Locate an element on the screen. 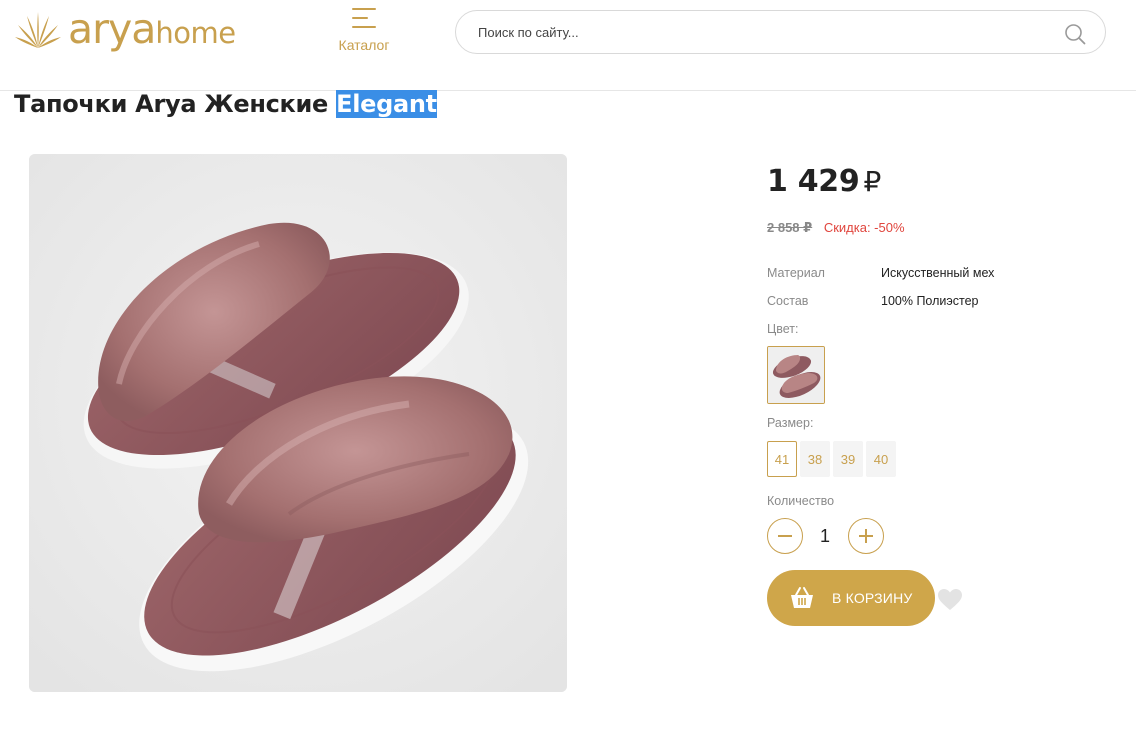 The height and width of the screenshot is (743, 1136). size-option-38: 38 is located at coordinates (815, 459).